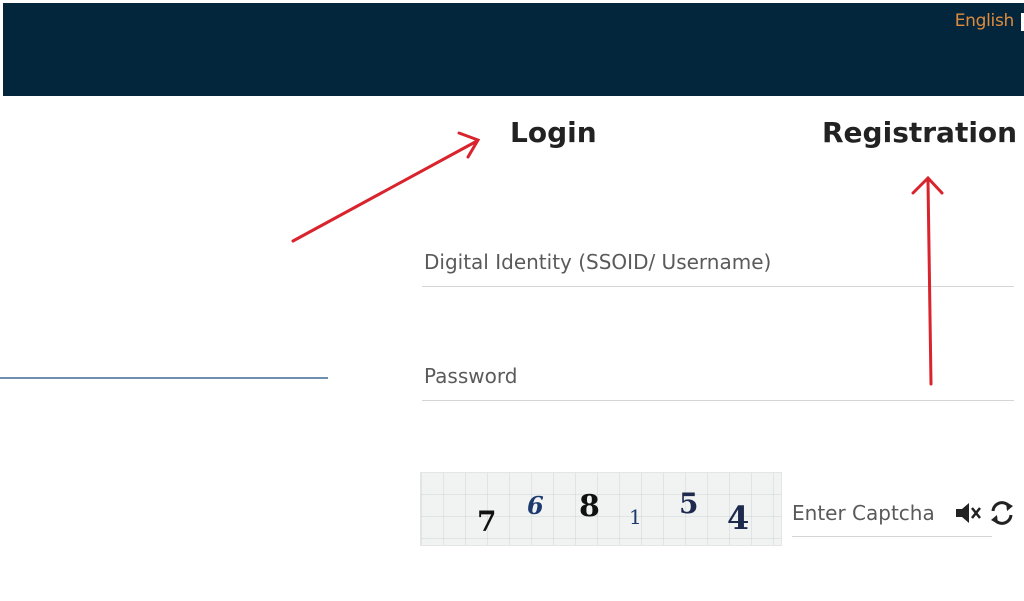 Image resolution: width=1024 pixels, height=601 pixels. I want to click on arrow-to-login-icon, so click(386, 187).